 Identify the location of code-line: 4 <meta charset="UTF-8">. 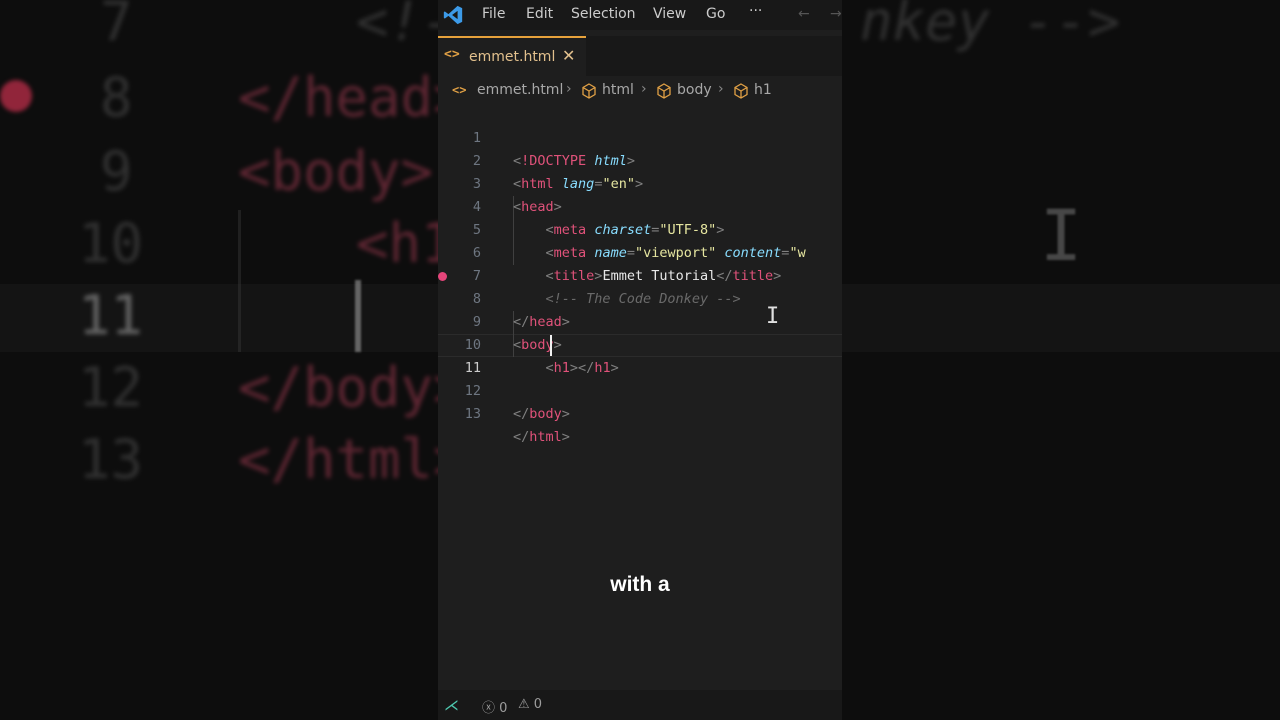
(640, 205).